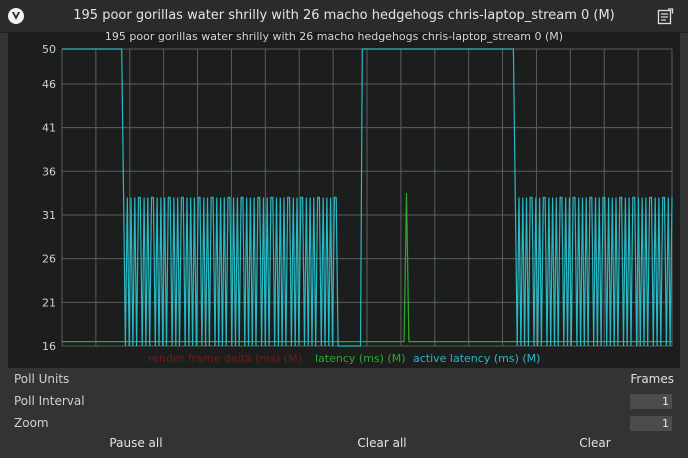 Image resolution: width=688 pixels, height=458 pixels. I want to click on poll-interval-label: Poll Interval, so click(49, 401).